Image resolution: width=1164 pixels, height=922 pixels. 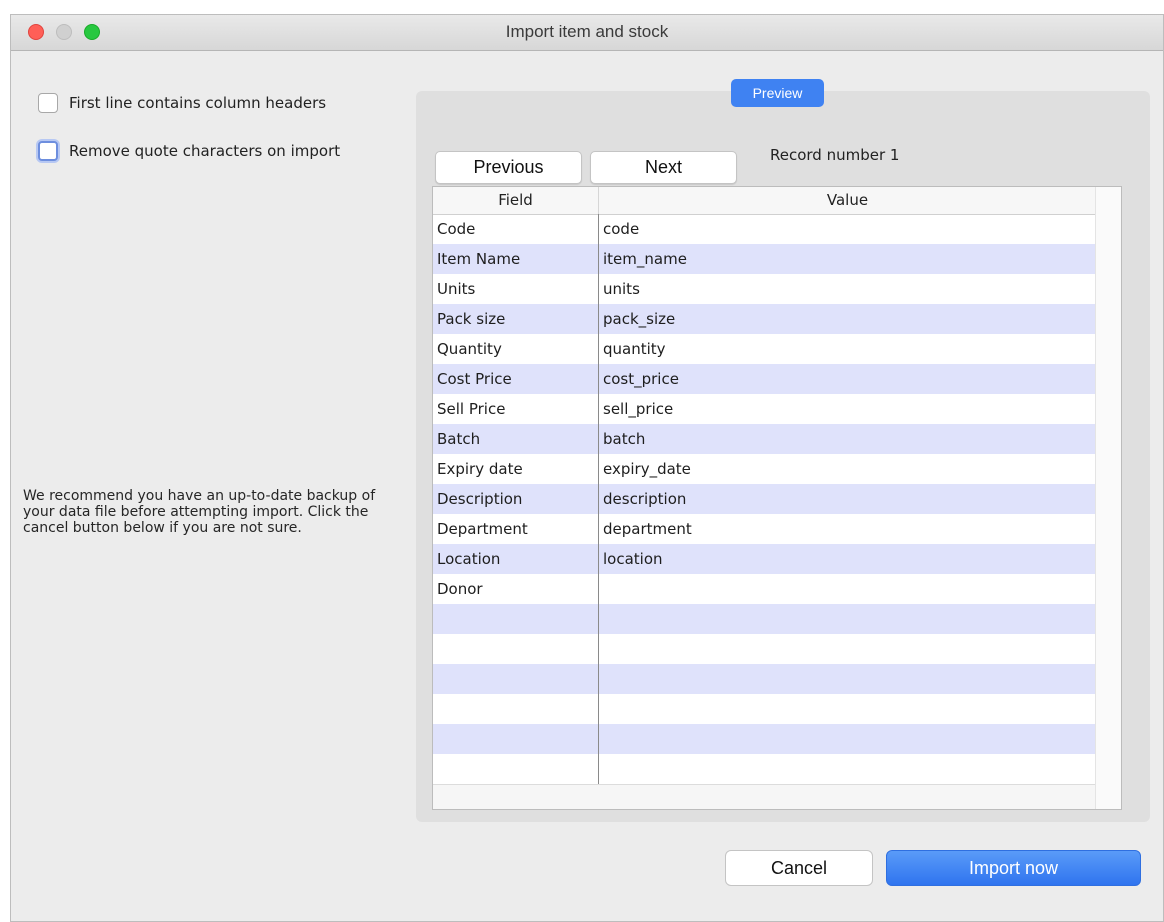 I want to click on field-cell: Department, so click(x=482, y=529).